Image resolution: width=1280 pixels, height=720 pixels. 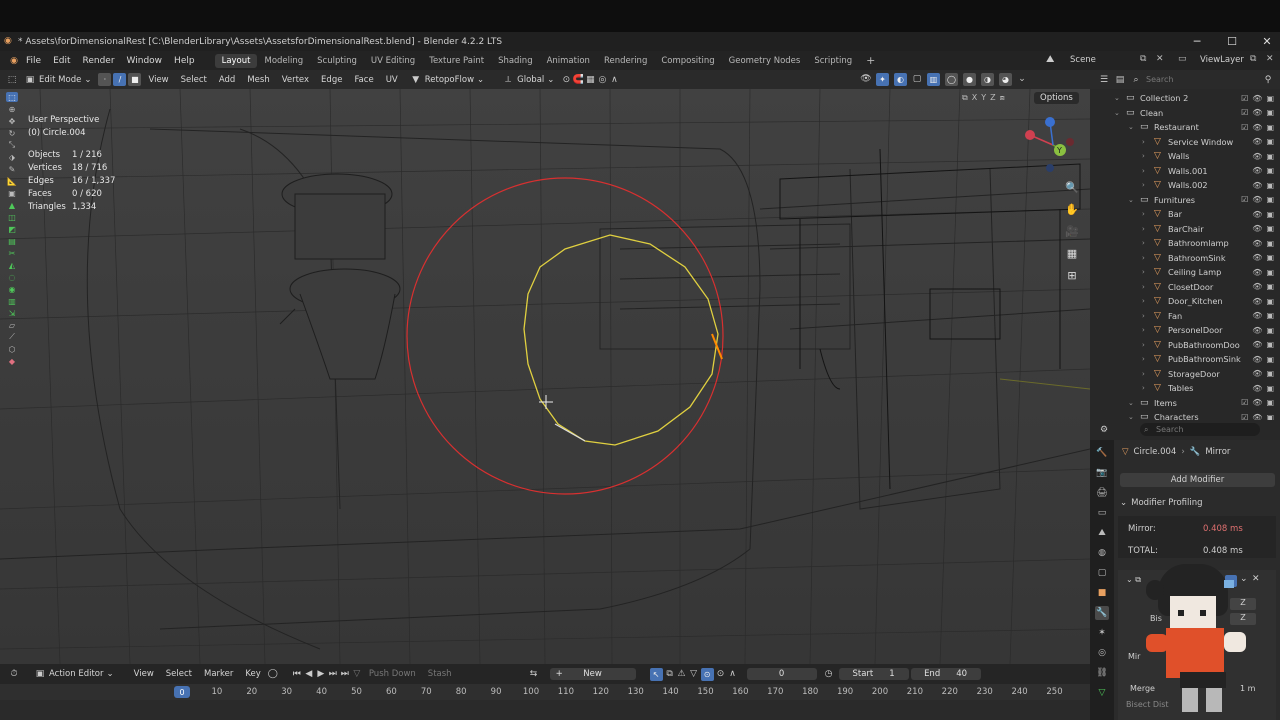 I want to click on auto-merge-icon: ⧈, so click(x=1002, y=98).